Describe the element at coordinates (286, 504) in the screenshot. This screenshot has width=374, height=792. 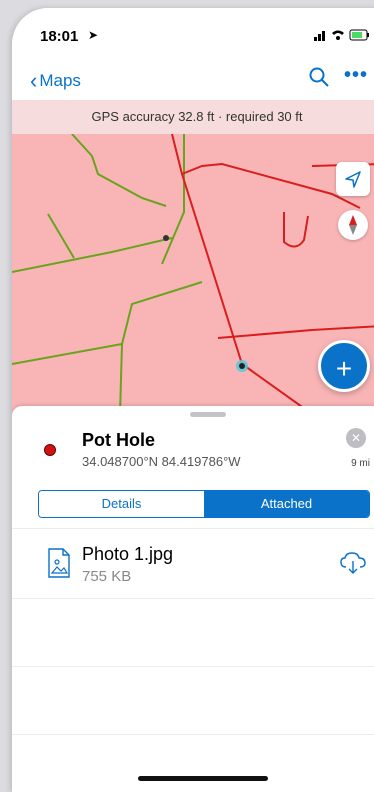
I see `tab-attached: Attached` at that location.